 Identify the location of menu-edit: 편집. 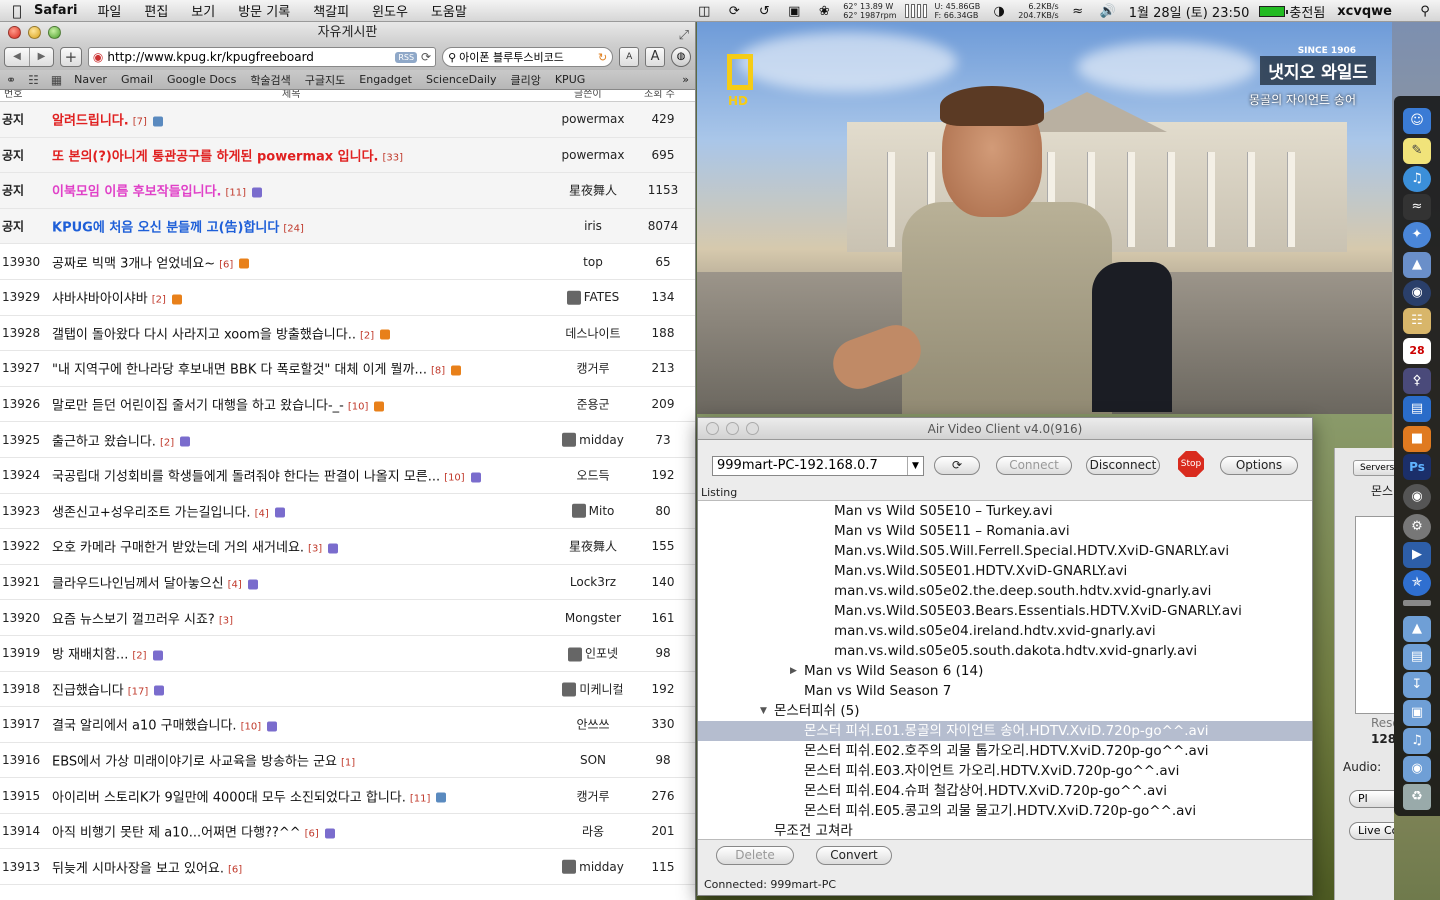
(156, 10).